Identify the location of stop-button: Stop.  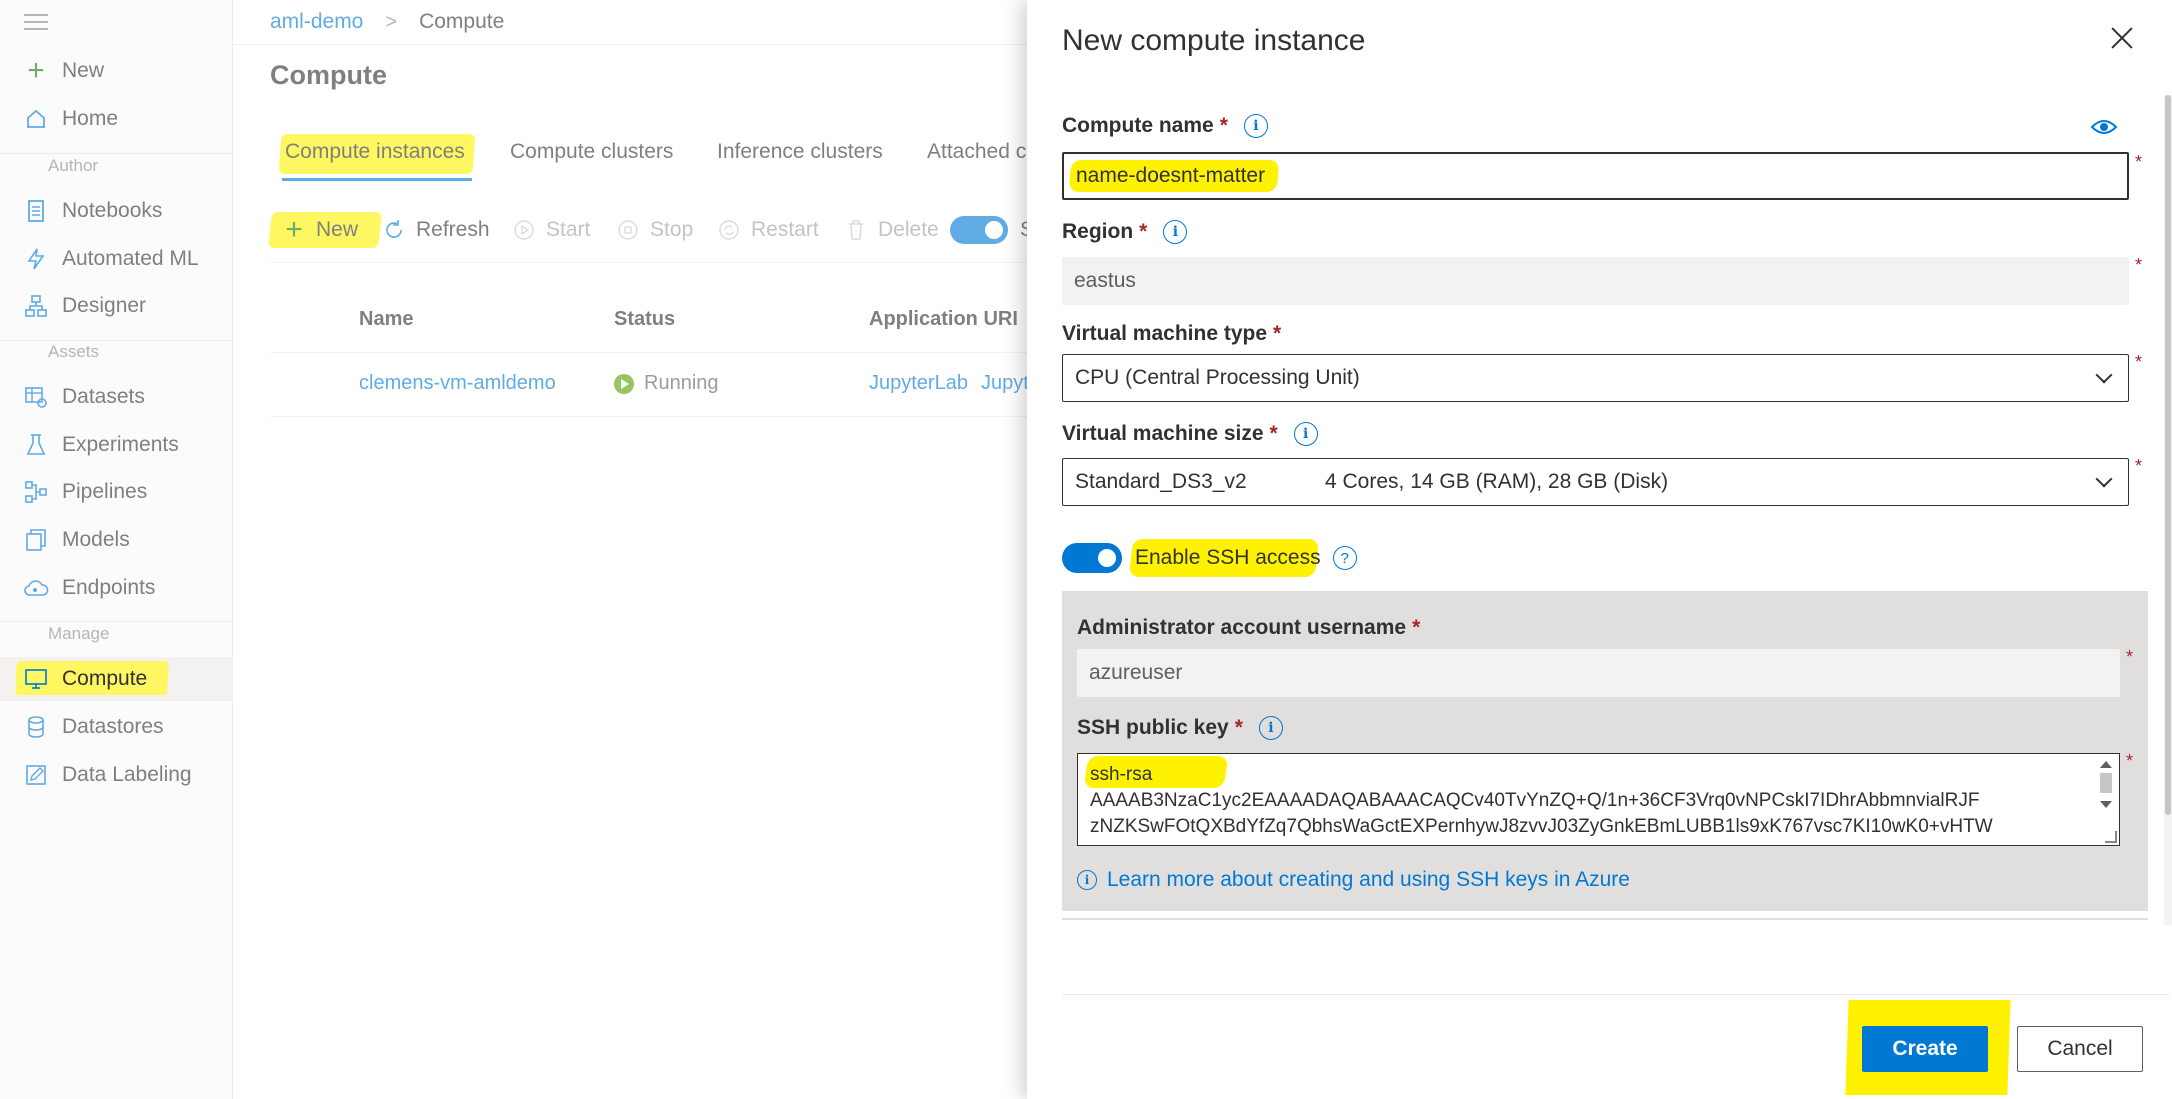
(654, 230).